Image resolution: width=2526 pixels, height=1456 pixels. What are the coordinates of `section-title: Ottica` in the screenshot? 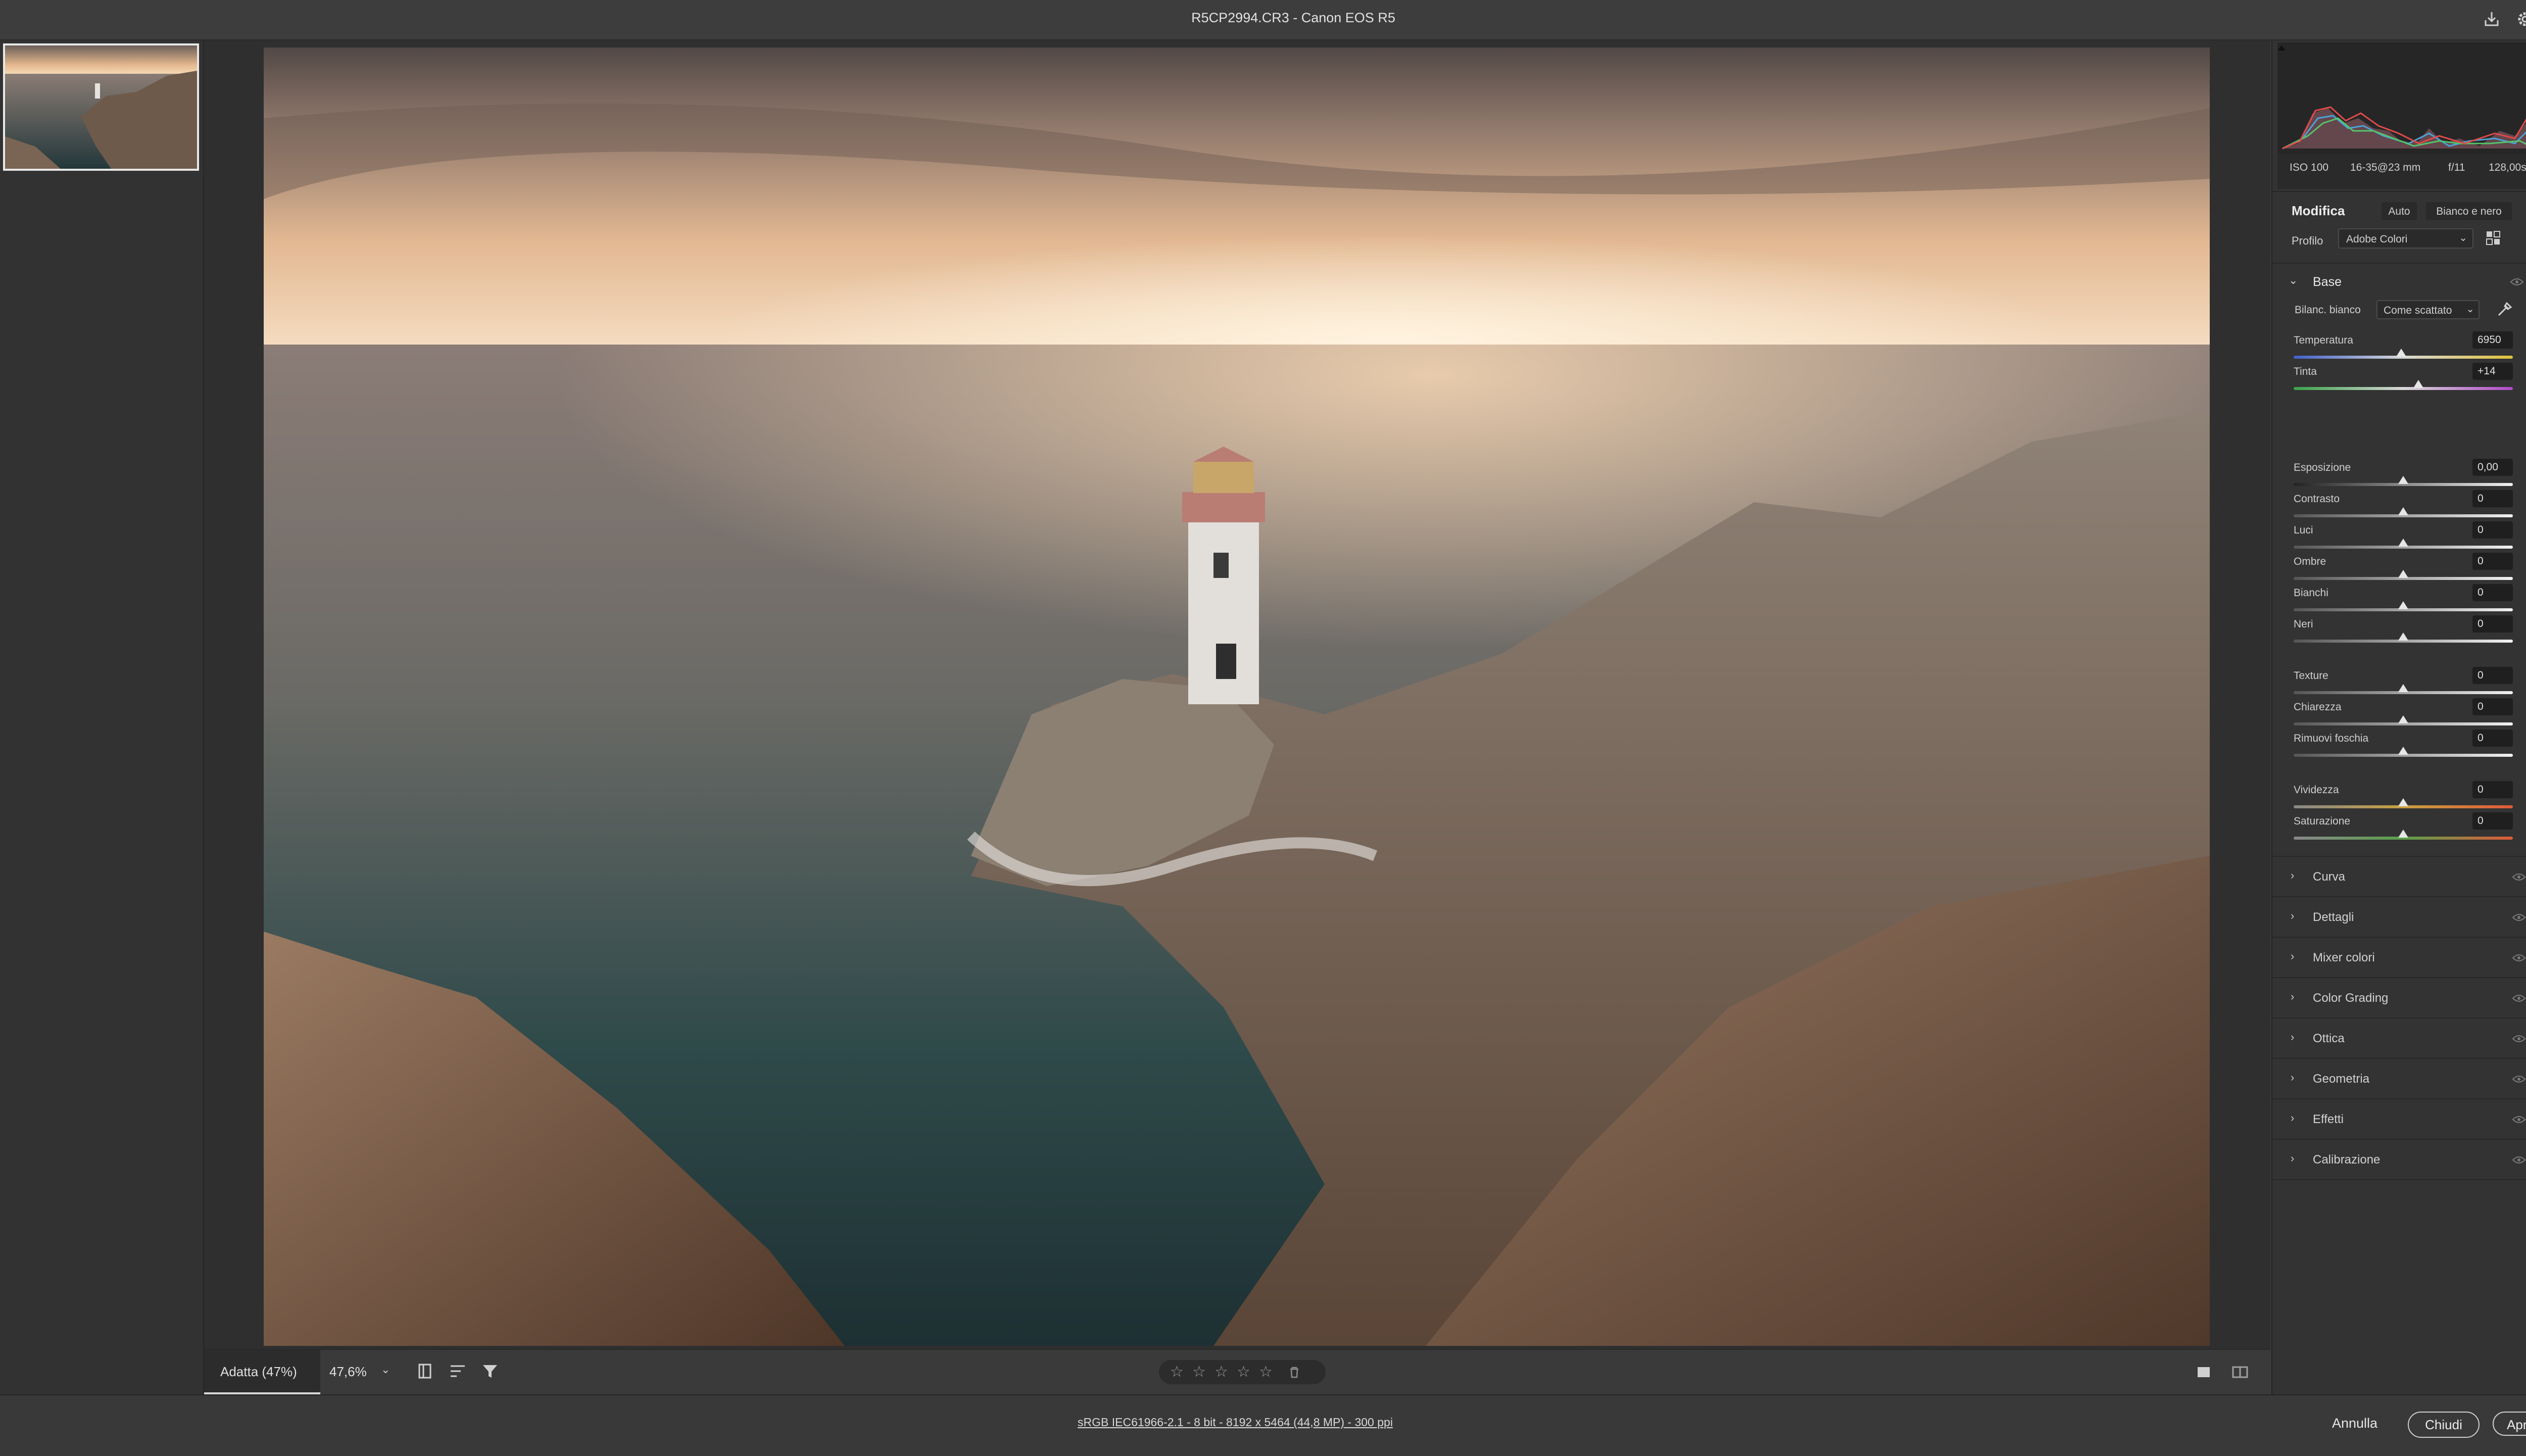 It's located at (2329, 1038).